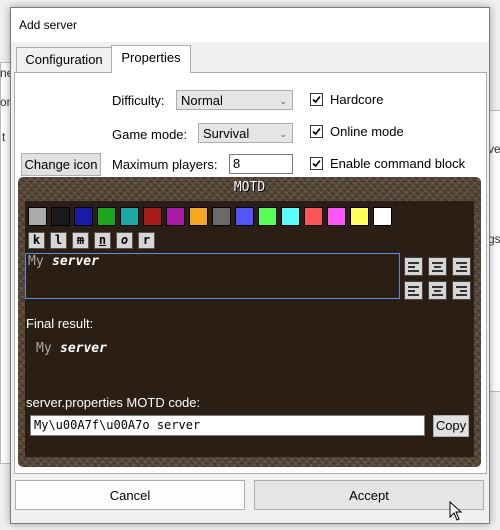 This screenshot has width=500, height=530. What do you see at coordinates (44, 348) in the screenshot?
I see `preview-text-plain: My` at bounding box center [44, 348].